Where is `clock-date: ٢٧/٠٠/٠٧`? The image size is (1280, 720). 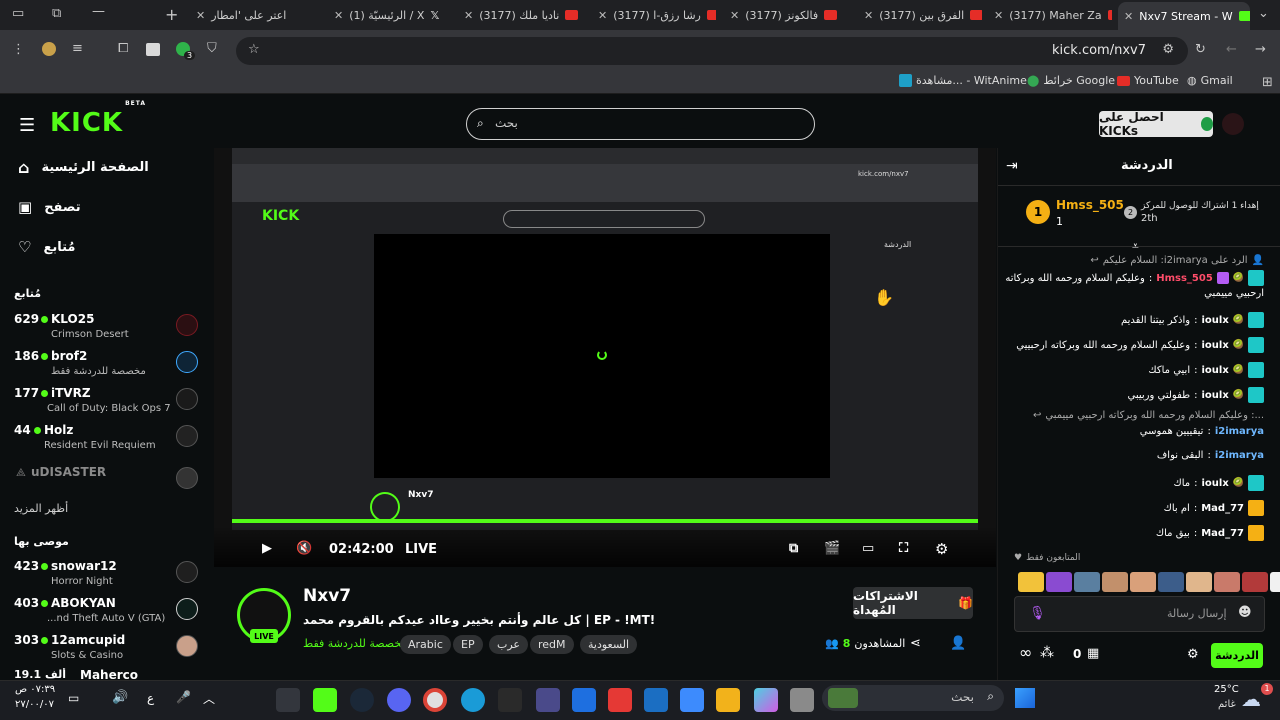
clock-date: ٢٧/٠٠/٠٧ is located at coordinates (34, 704).